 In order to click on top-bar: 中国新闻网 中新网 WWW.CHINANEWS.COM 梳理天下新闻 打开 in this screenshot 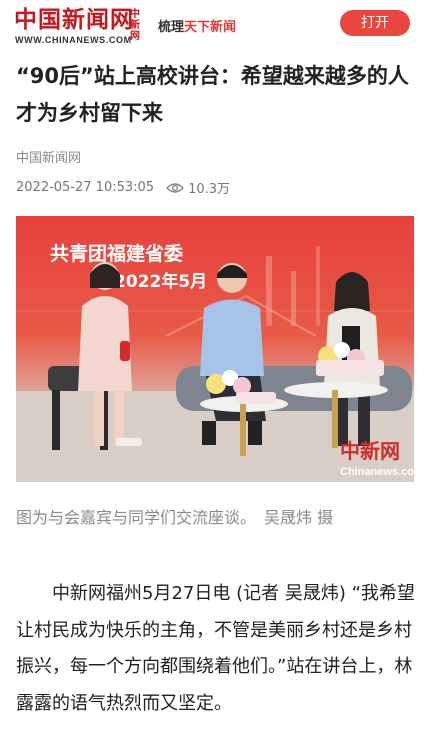, I will do `click(215, 25)`.